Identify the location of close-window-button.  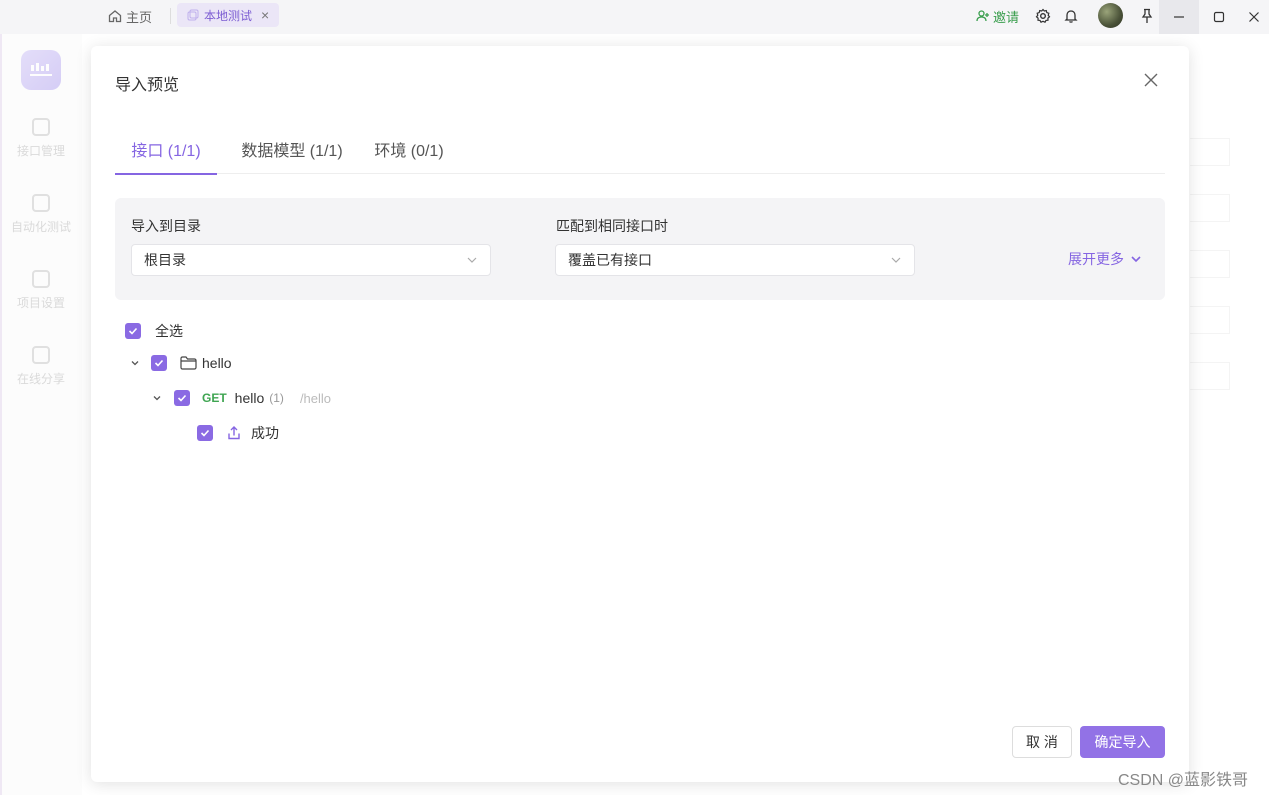
(1254, 17).